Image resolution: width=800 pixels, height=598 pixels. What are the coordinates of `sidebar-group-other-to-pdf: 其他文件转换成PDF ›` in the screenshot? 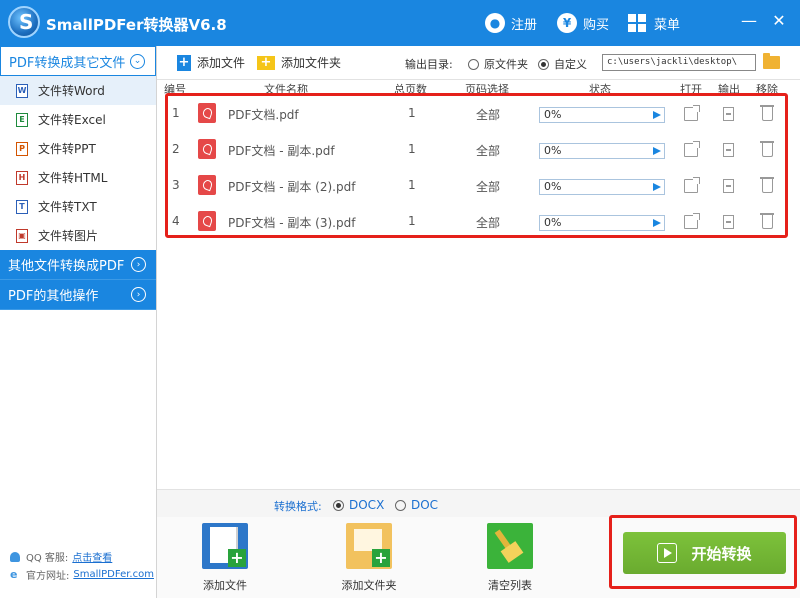 It's located at (78, 265).